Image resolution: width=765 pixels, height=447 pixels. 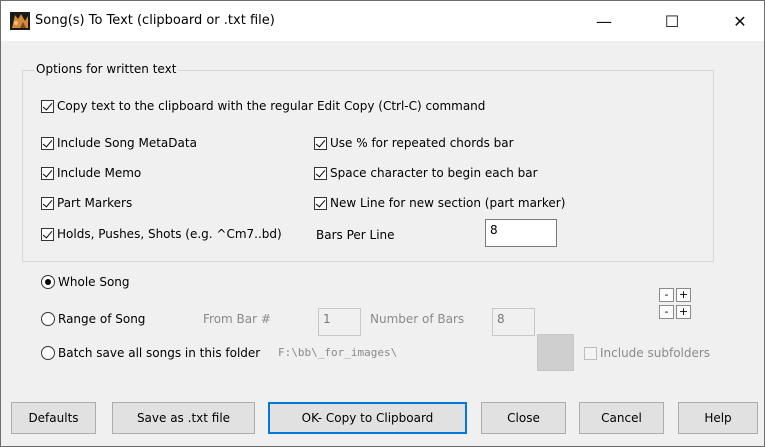 What do you see at coordinates (513, 322) in the screenshot?
I see `number-of-bars-input: 8` at bounding box center [513, 322].